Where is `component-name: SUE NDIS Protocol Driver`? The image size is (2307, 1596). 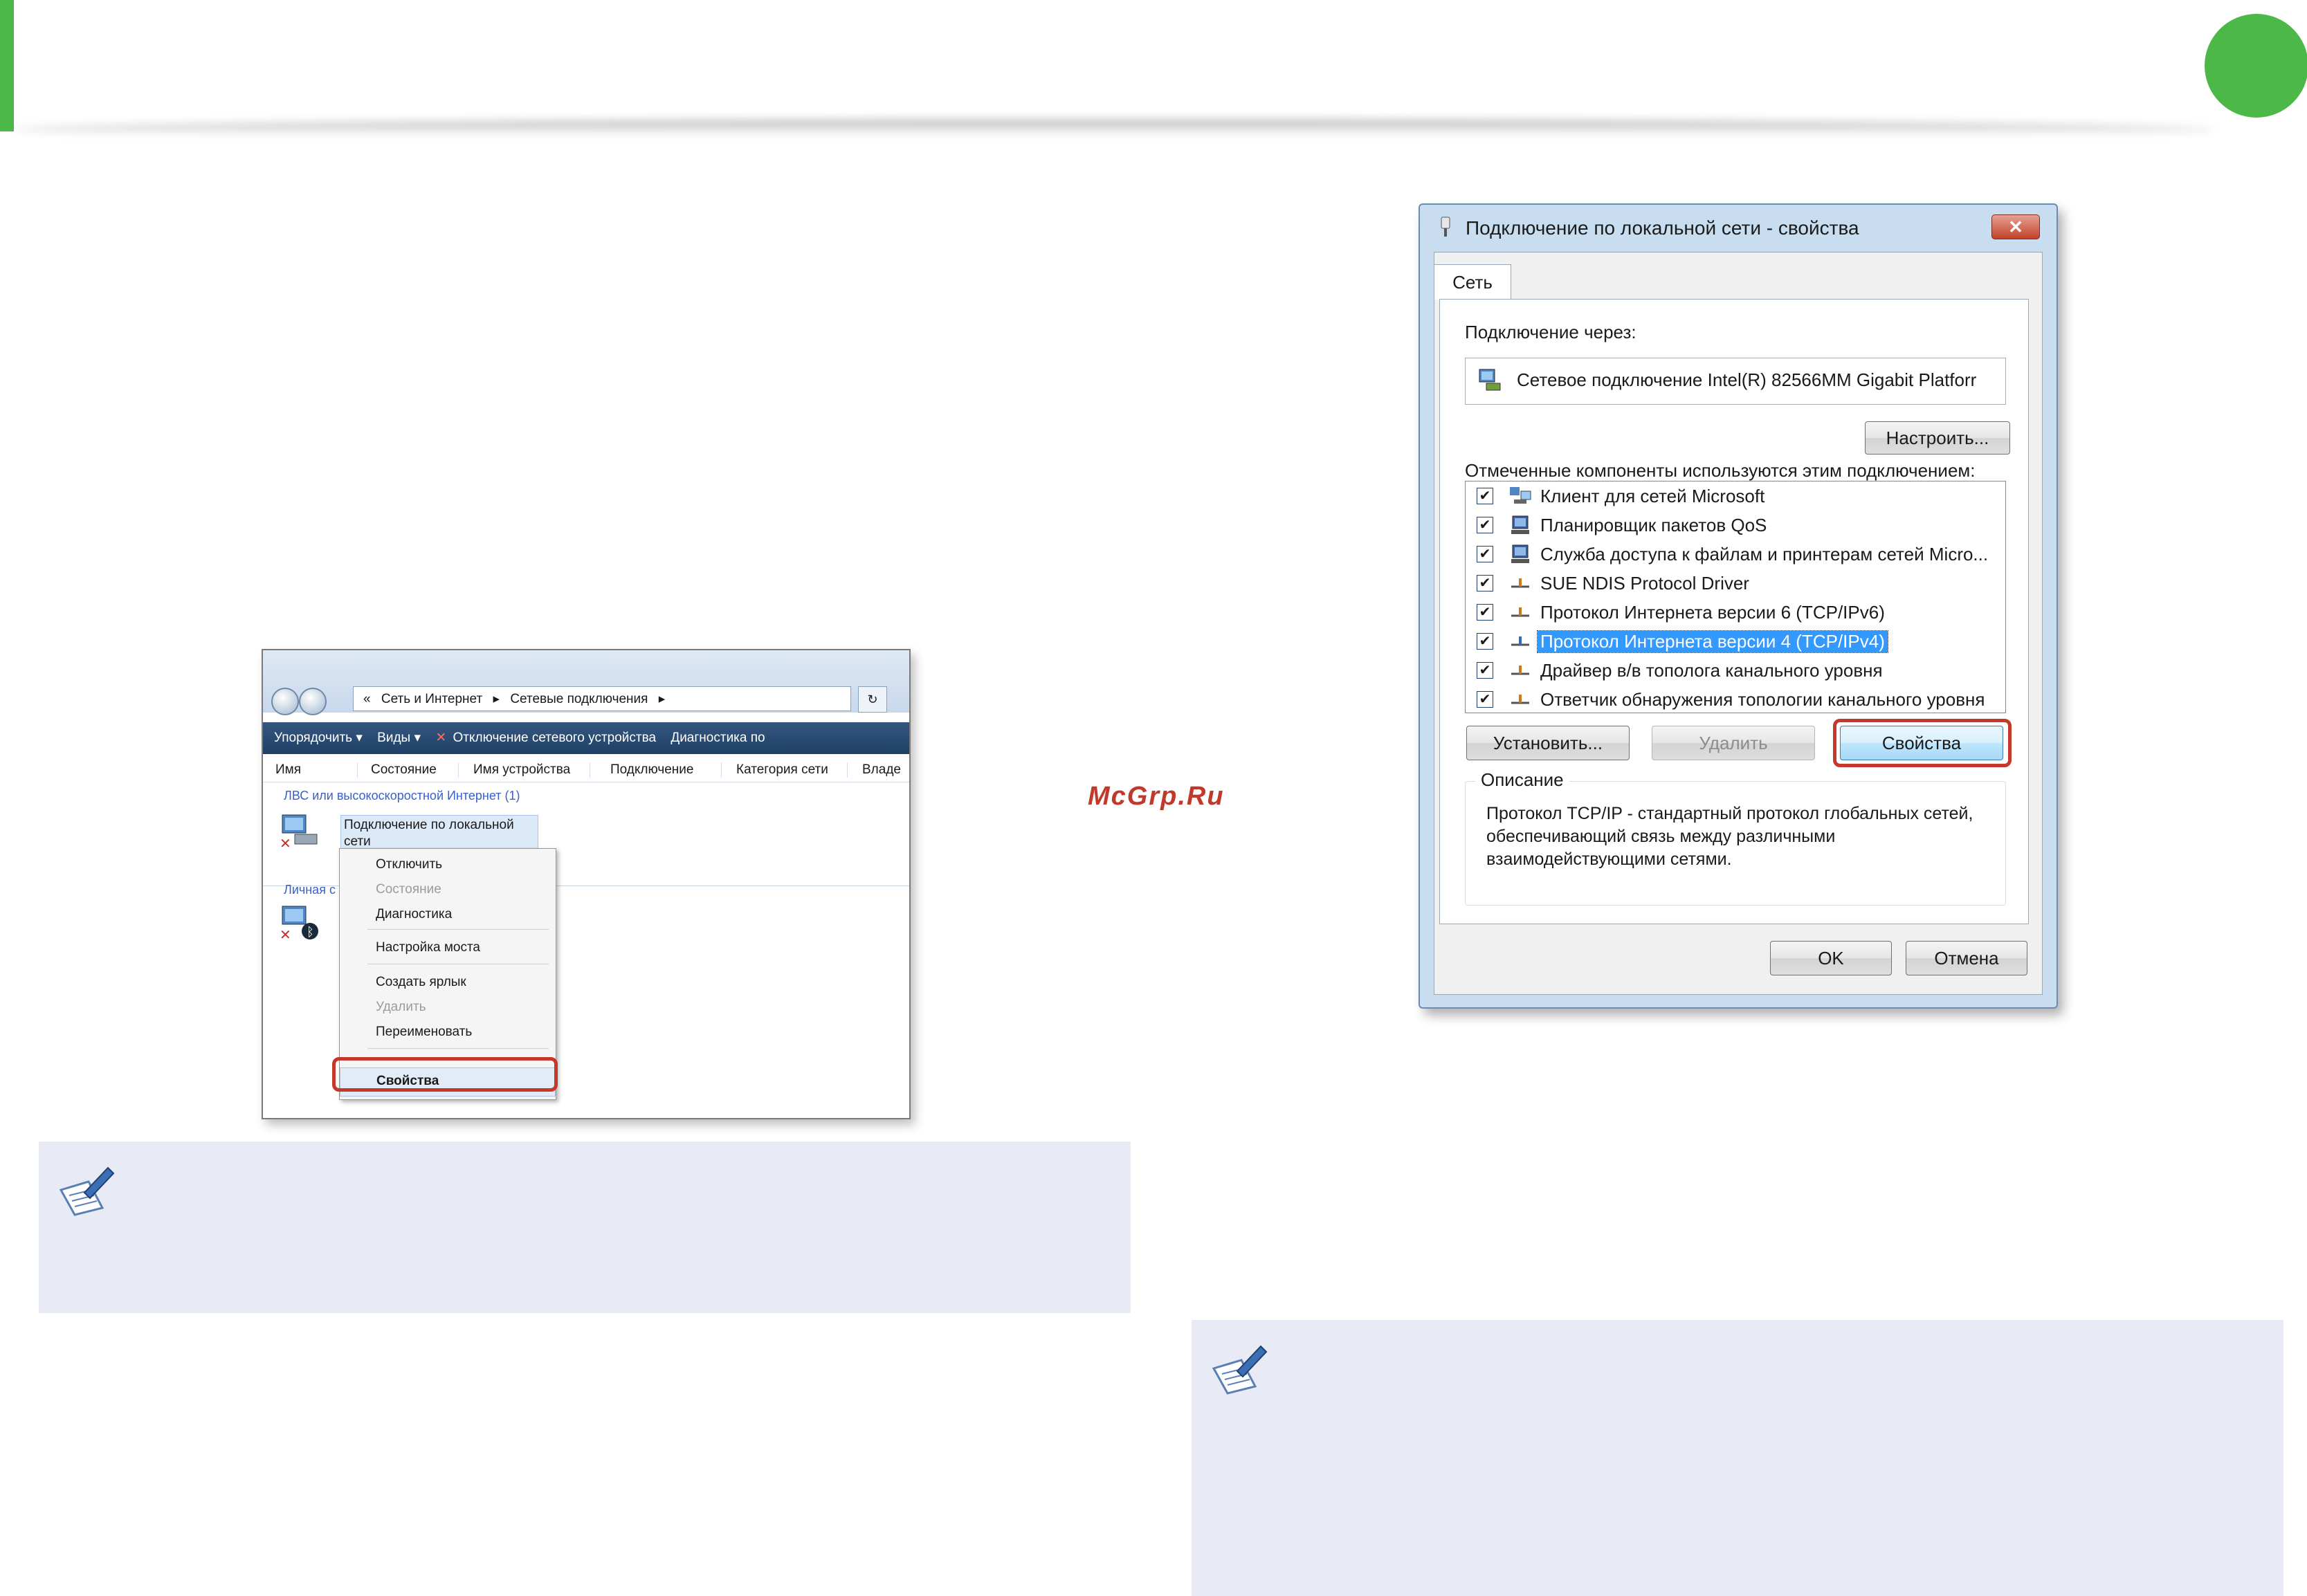
component-name: SUE NDIS Protocol Driver is located at coordinates (1644, 583).